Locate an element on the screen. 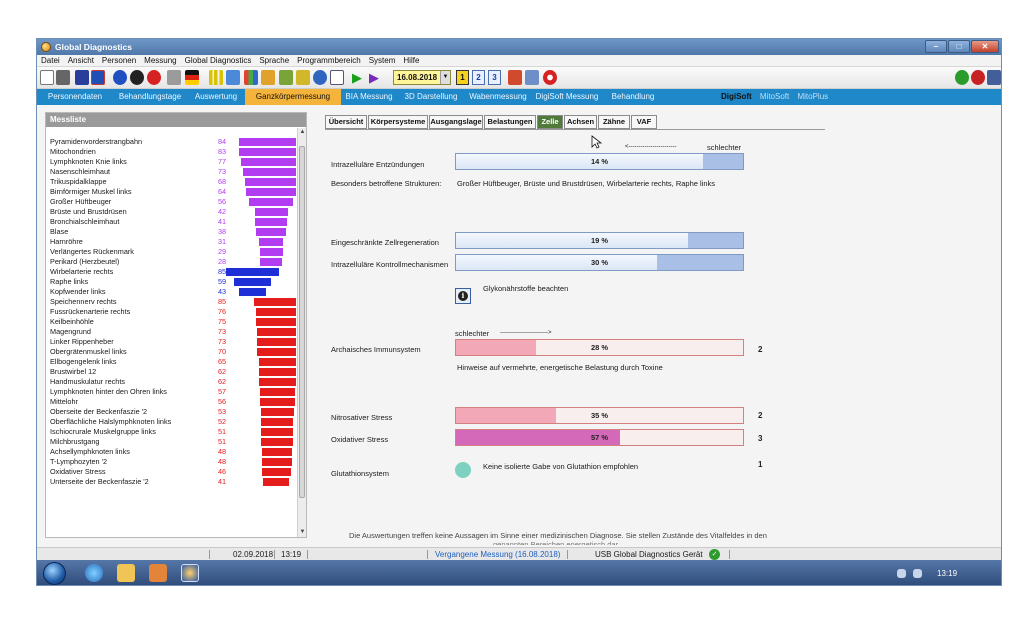 The width and height of the screenshot is (1030, 618). grid-icon is located at coordinates (303, 77).